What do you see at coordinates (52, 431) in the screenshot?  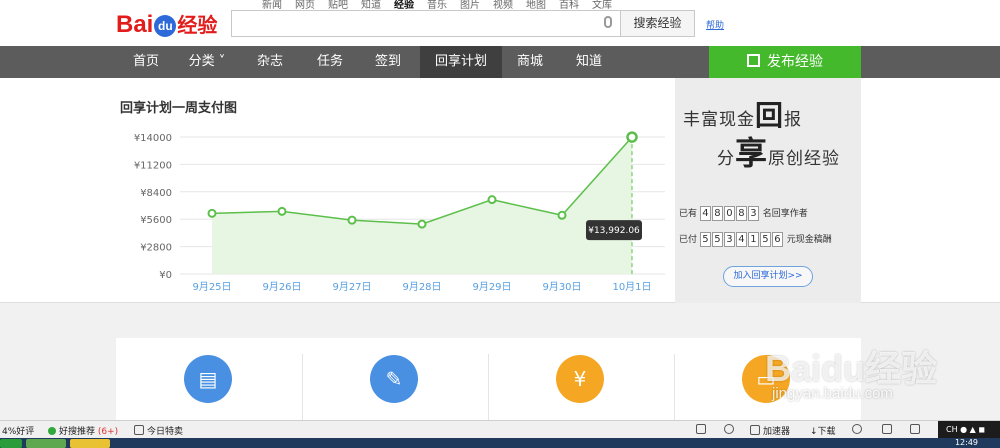 I see `green-dot-icon` at bounding box center [52, 431].